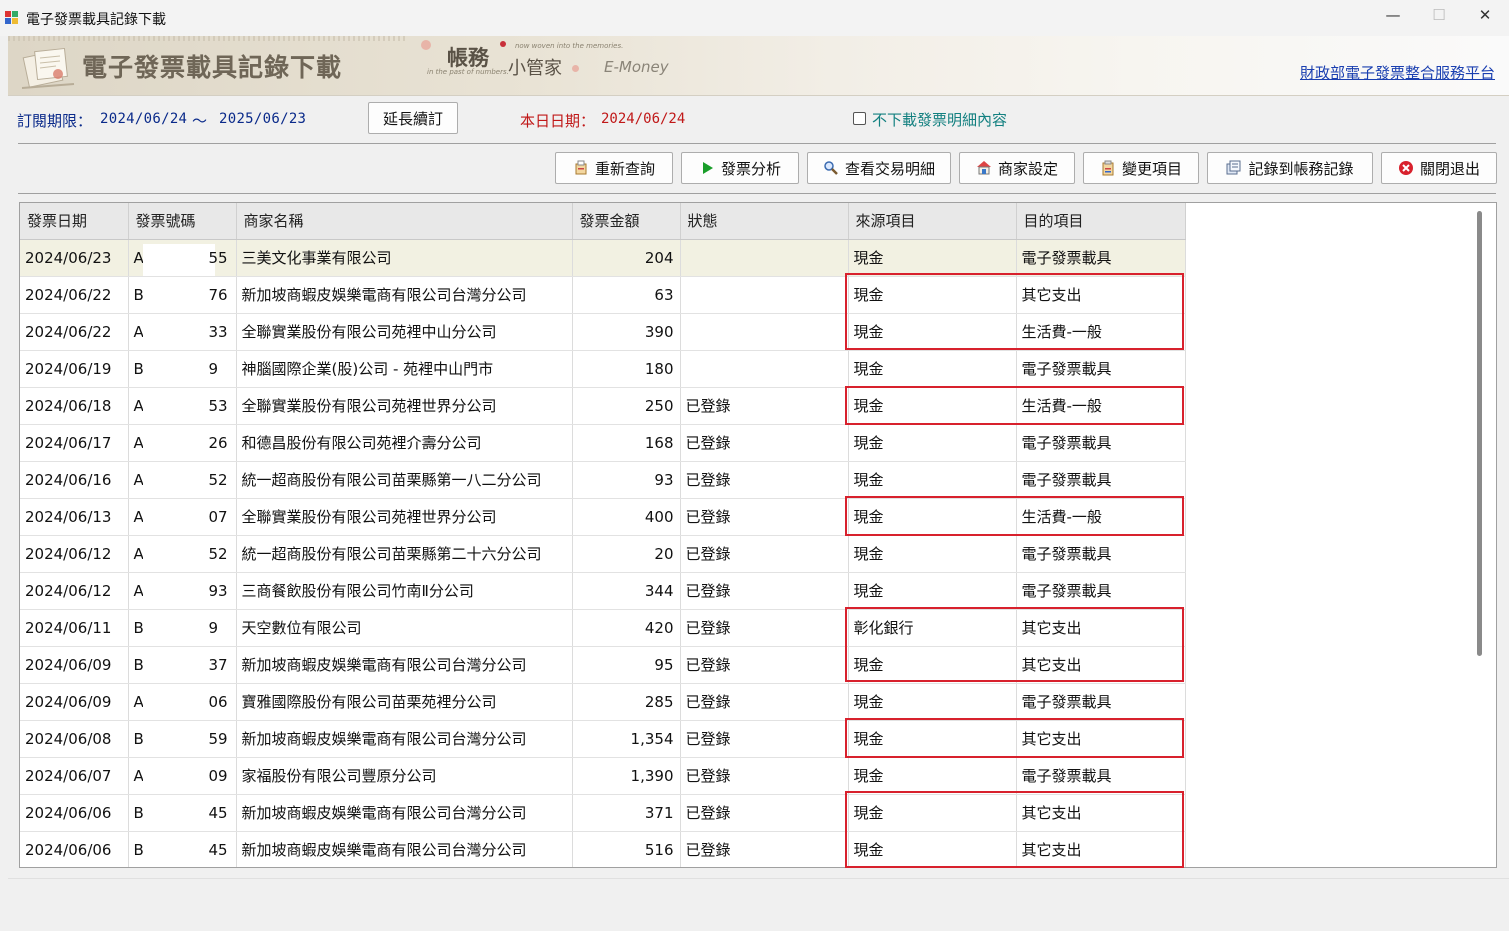 The image size is (1509, 931). I want to click on cell-date: 2024/06/18, so click(74, 406).